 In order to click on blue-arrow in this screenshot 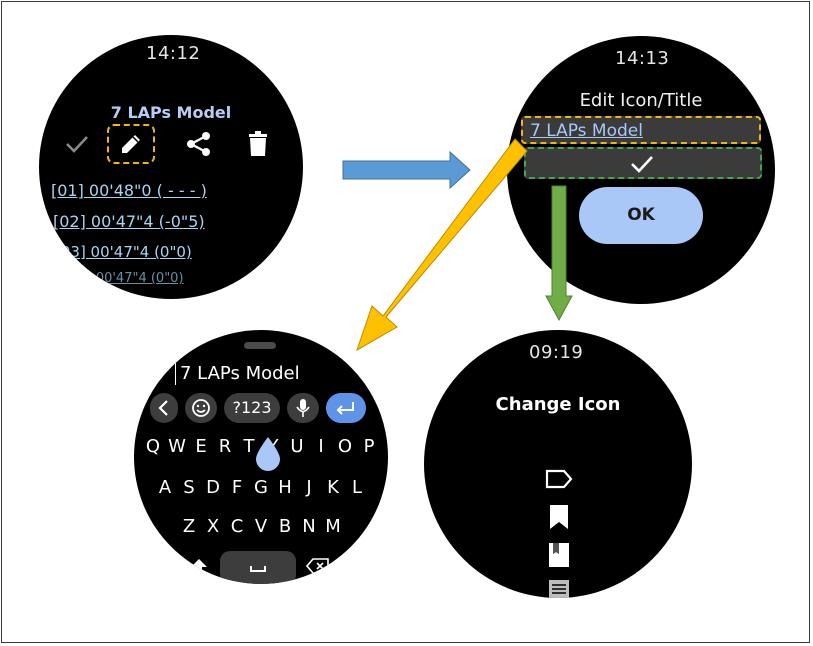, I will do `click(406, 170)`.